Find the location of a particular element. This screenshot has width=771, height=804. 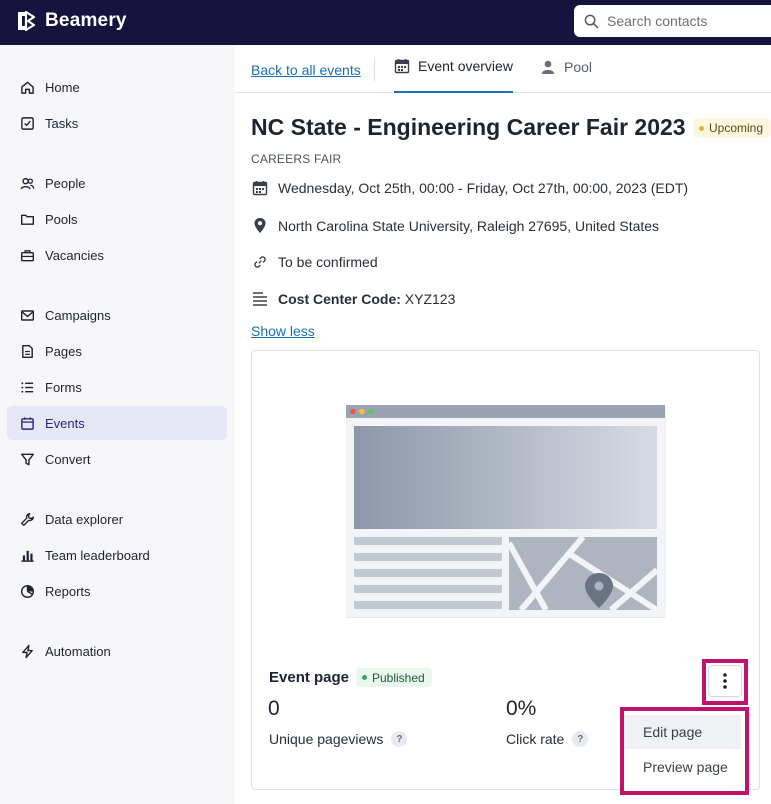

menu-item-preview-page: Preview page is located at coordinates (682, 767).